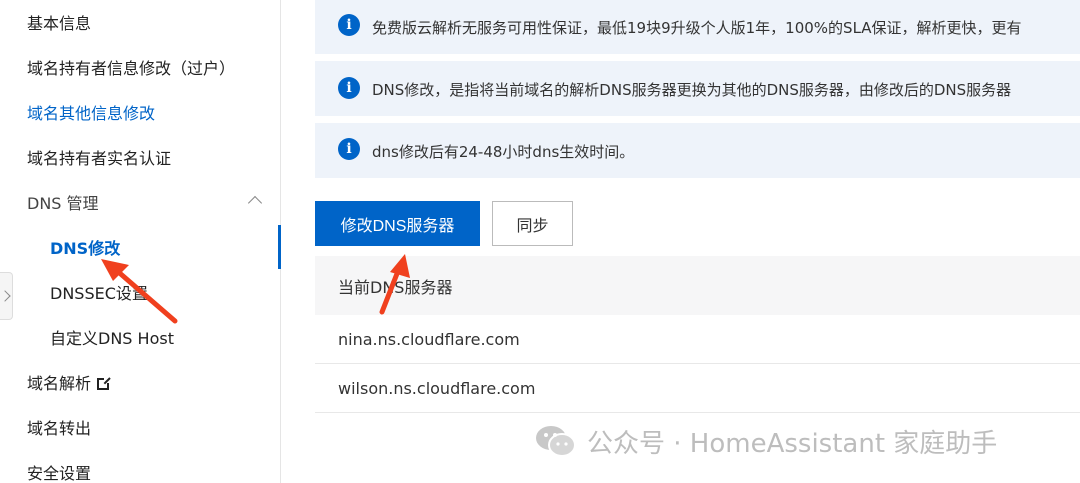 This screenshot has height=483, width=1080. I want to click on wechat-icon, so click(556, 441).